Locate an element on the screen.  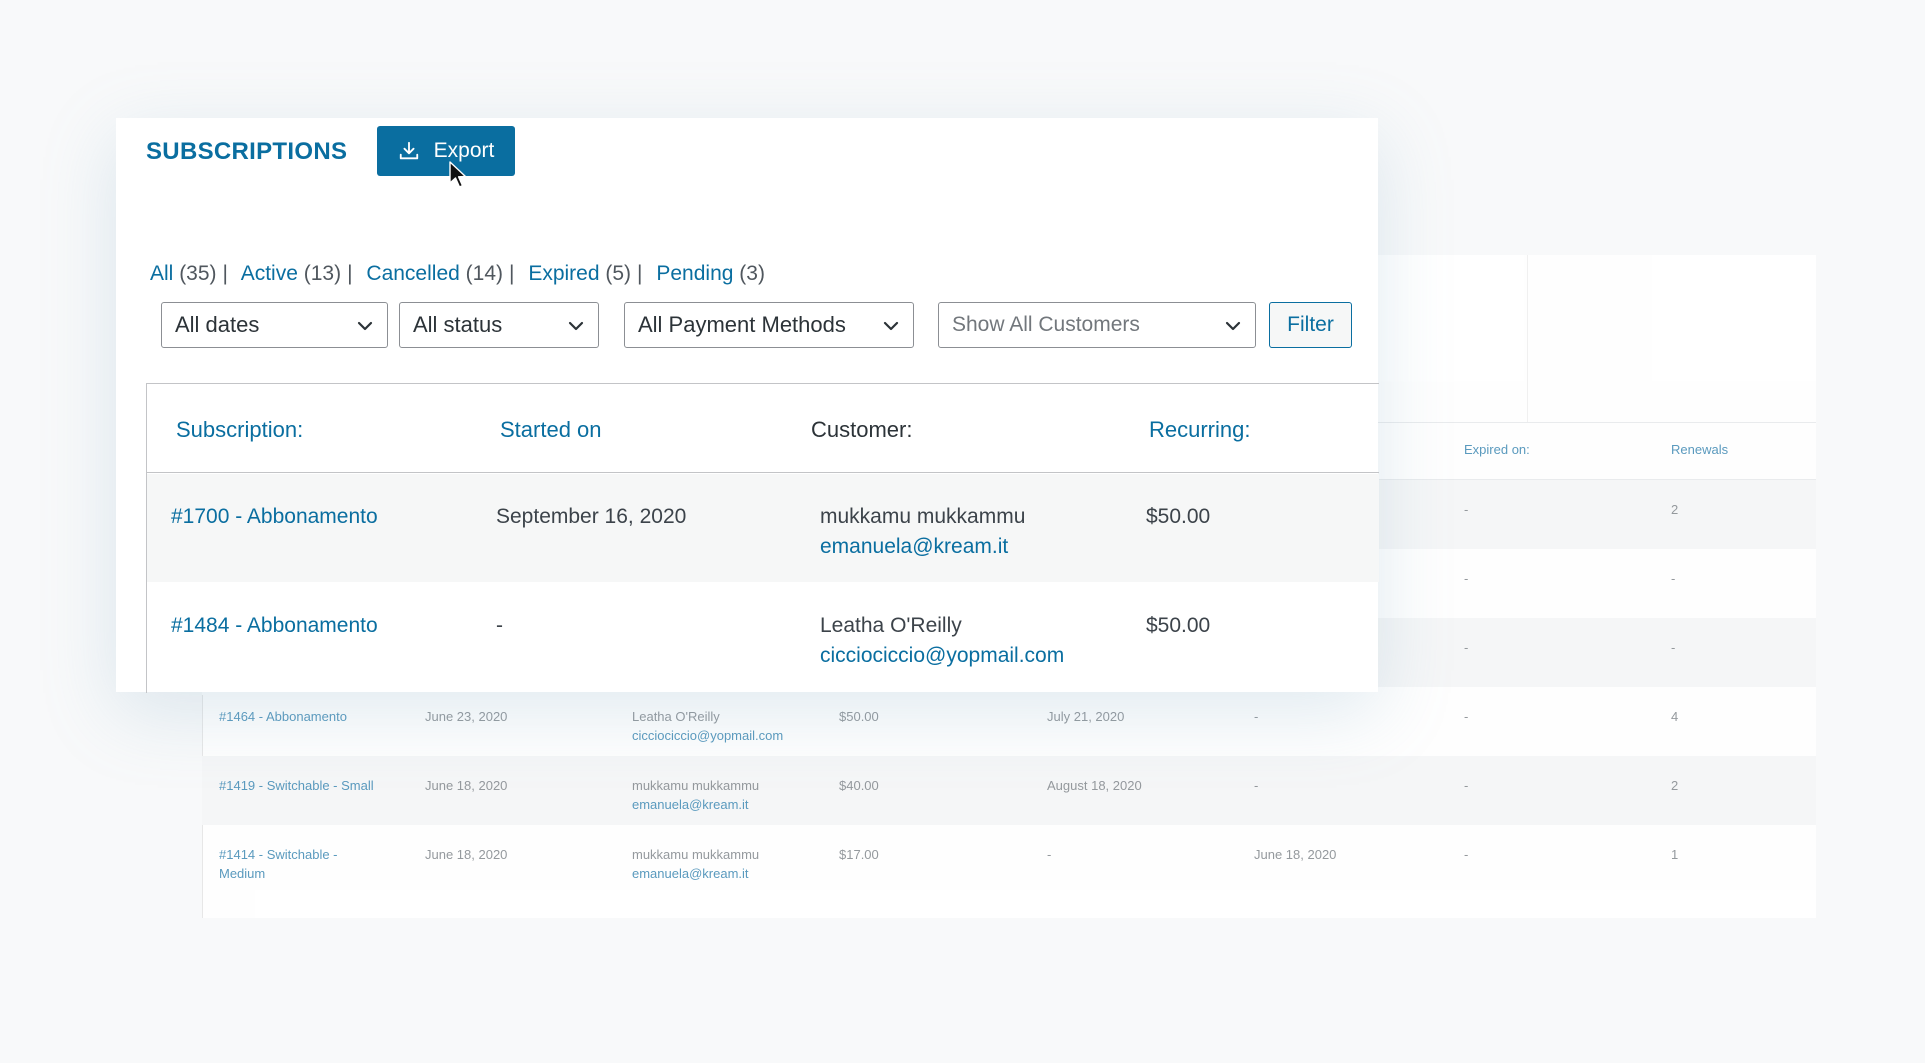
background-cell-renewals: 4 is located at coordinates (1675, 716).